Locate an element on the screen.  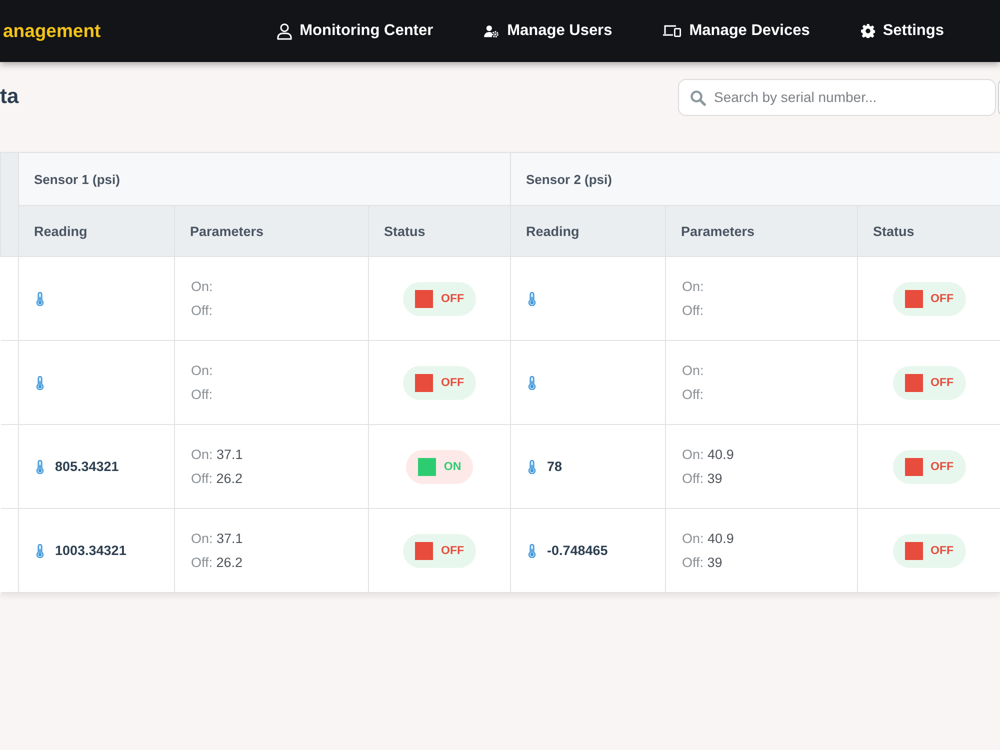
page-title: ta is located at coordinates (9, 97).